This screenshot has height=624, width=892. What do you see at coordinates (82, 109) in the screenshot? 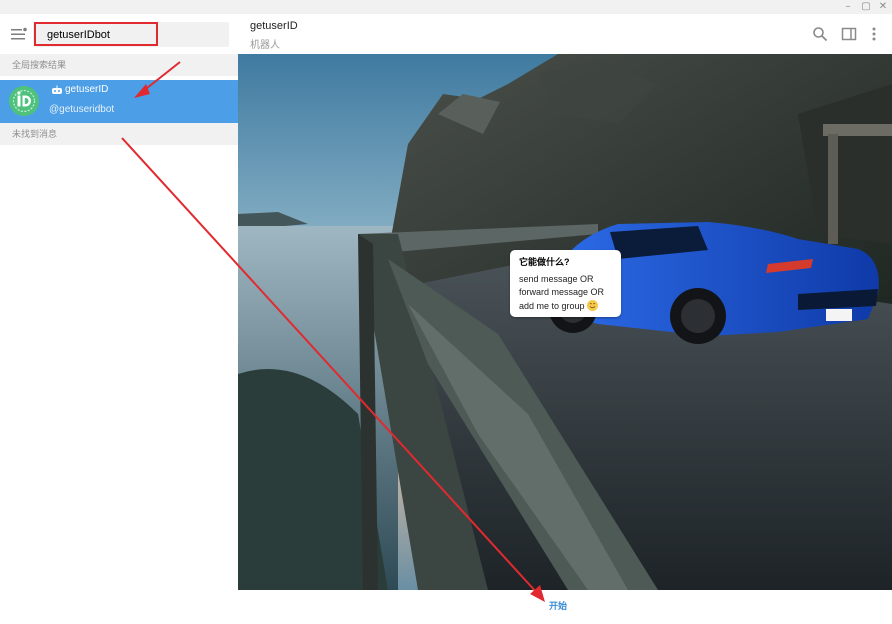
I see `result-username: @getuseridbot` at bounding box center [82, 109].